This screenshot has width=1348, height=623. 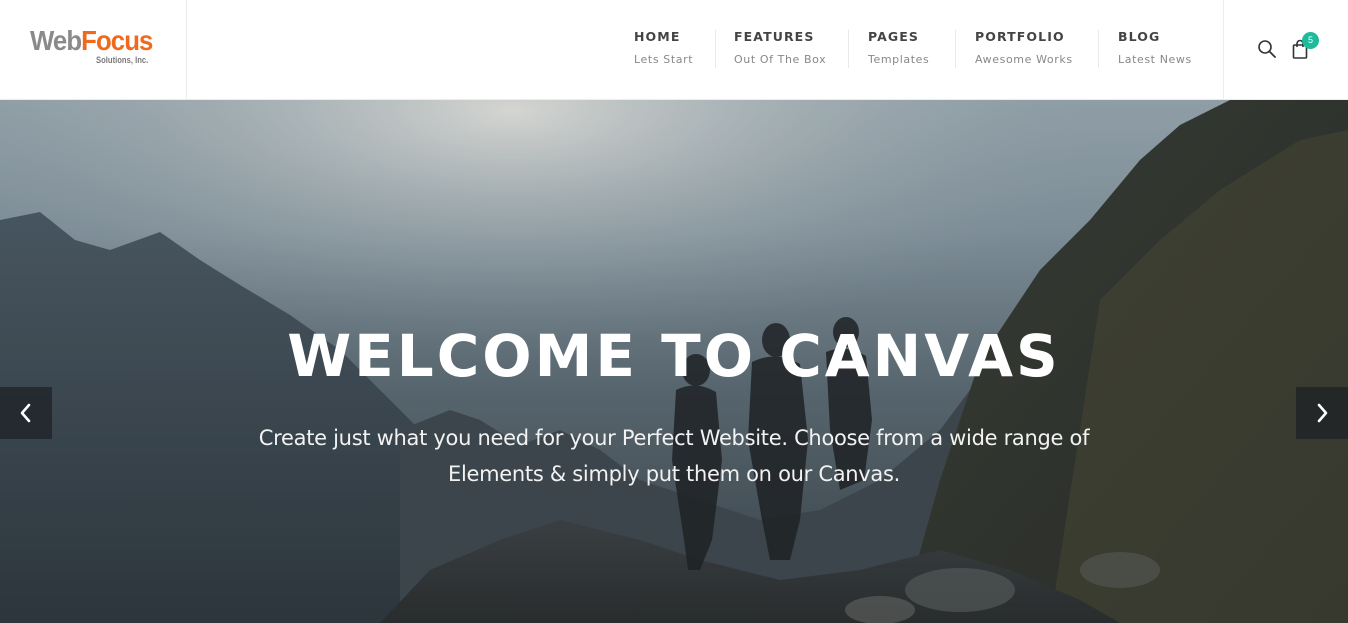 I want to click on logo-word-focus: Focus, so click(x=117, y=40).